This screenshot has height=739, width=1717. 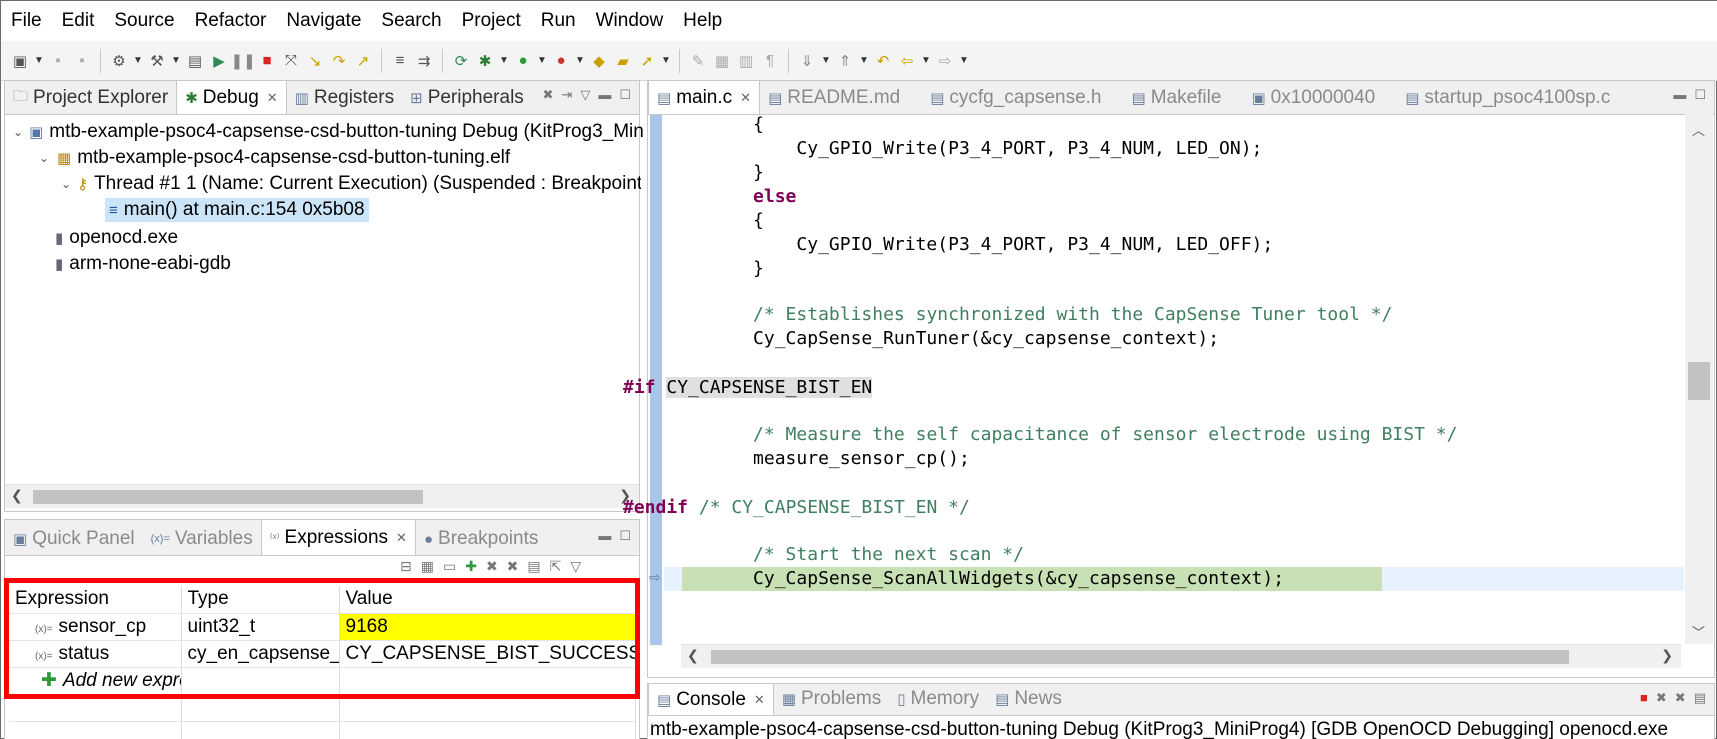 What do you see at coordinates (938, 699) in the screenshot?
I see `tab-memory: ▯ Memory` at bounding box center [938, 699].